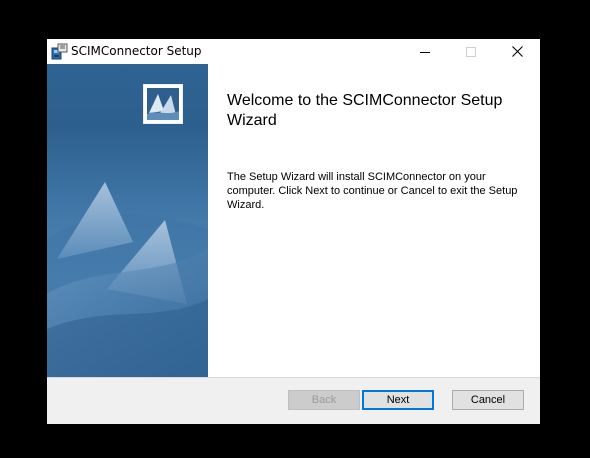  What do you see at coordinates (398, 400) in the screenshot?
I see `next-button: Next` at bounding box center [398, 400].